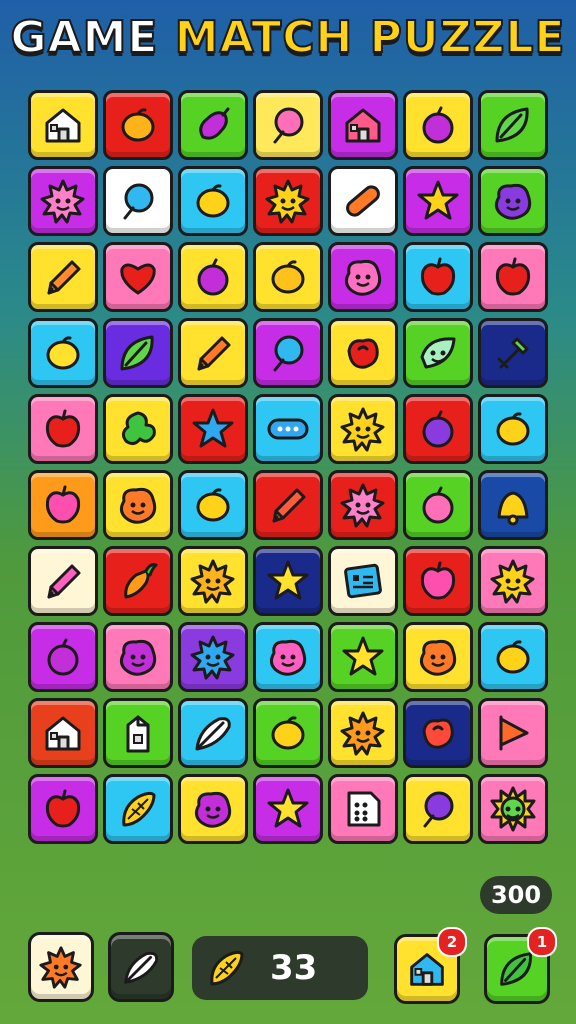 Image resolution: width=576 pixels, height=1024 pixels. I want to click on house-booster-button: 2, so click(430, 965).